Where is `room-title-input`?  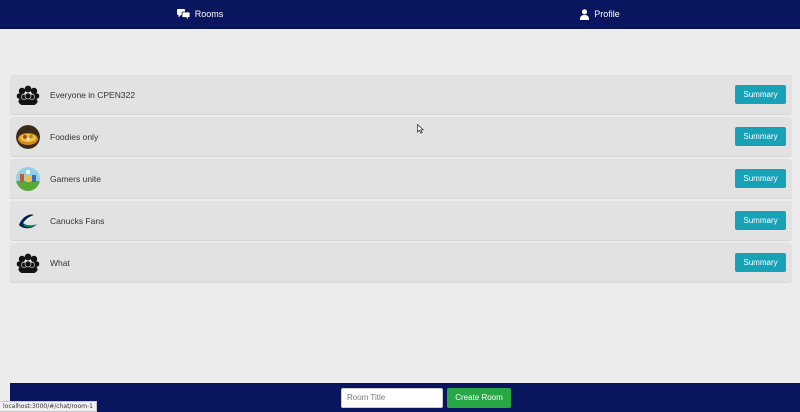 room-title-input is located at coordinates (392, 397).